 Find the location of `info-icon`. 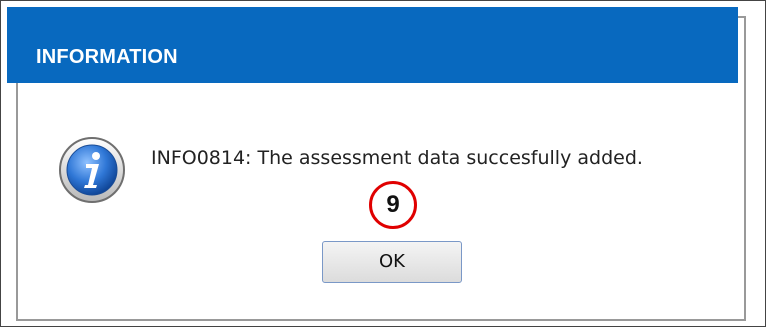

info-icon is located at coordinates (92, 170).